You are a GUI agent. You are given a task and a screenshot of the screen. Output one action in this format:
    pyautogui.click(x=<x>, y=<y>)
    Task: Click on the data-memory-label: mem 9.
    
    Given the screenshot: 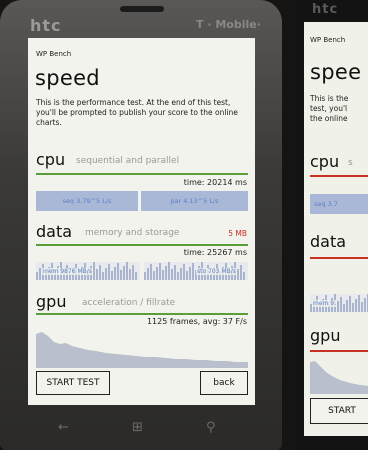 What is the action you would take?
    pyautogui.click(x=325, y=303)
    